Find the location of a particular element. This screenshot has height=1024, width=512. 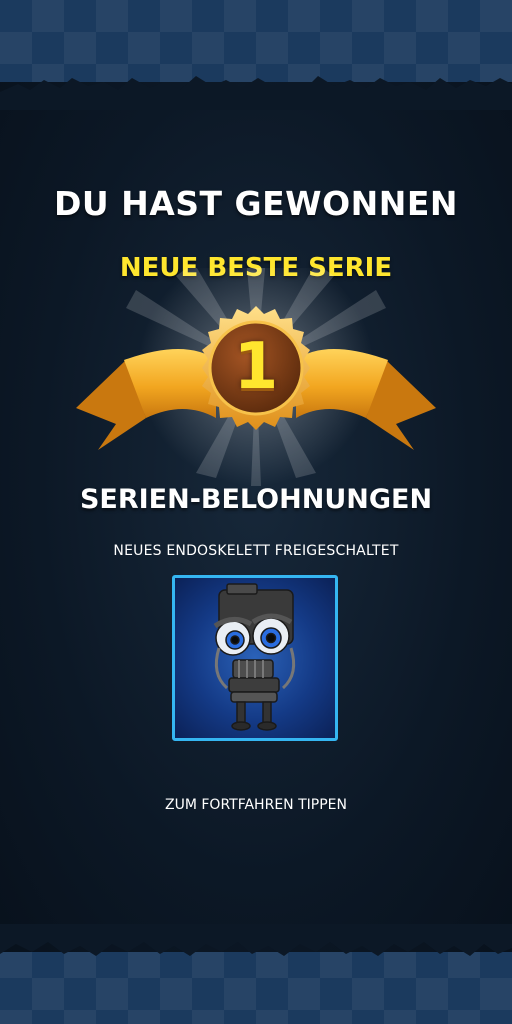

endoskeleton-plush-icon is located at coordinates (254, 657).